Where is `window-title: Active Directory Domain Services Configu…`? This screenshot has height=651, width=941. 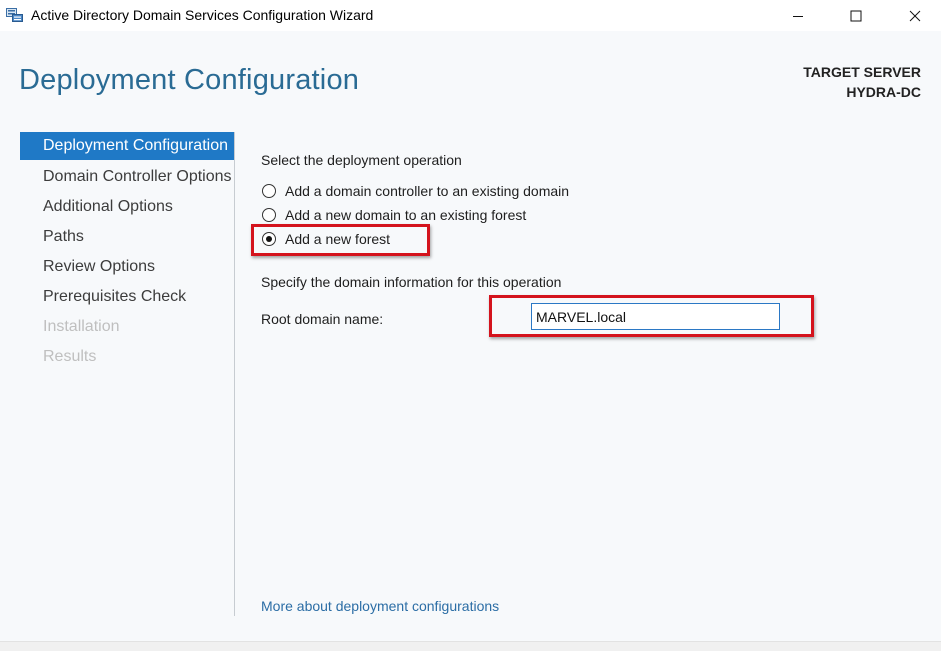
window-title: Active Directory Domain Services Configu… is located at coordinates (202, 15).